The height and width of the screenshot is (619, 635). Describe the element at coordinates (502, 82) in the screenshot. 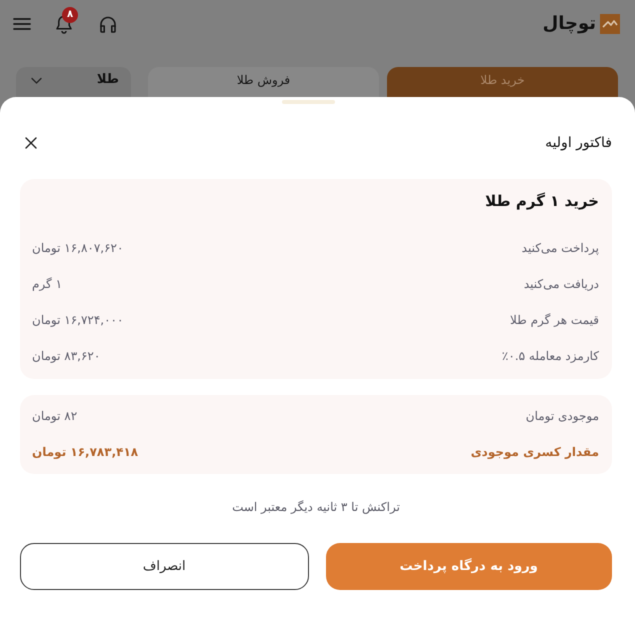

I see `tab: خرید طلا` at that location.